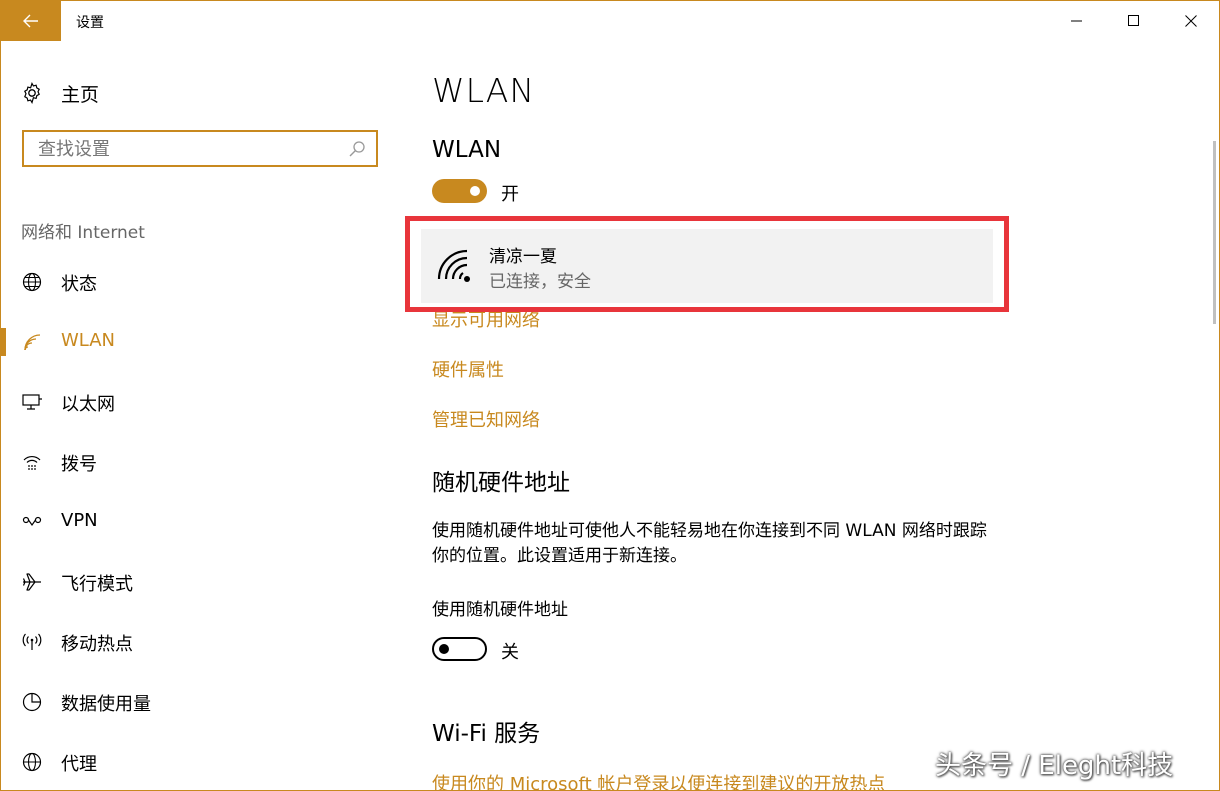 The image size is (1220, 791). I want to click on back-arrow-icon, so click(30, 21).